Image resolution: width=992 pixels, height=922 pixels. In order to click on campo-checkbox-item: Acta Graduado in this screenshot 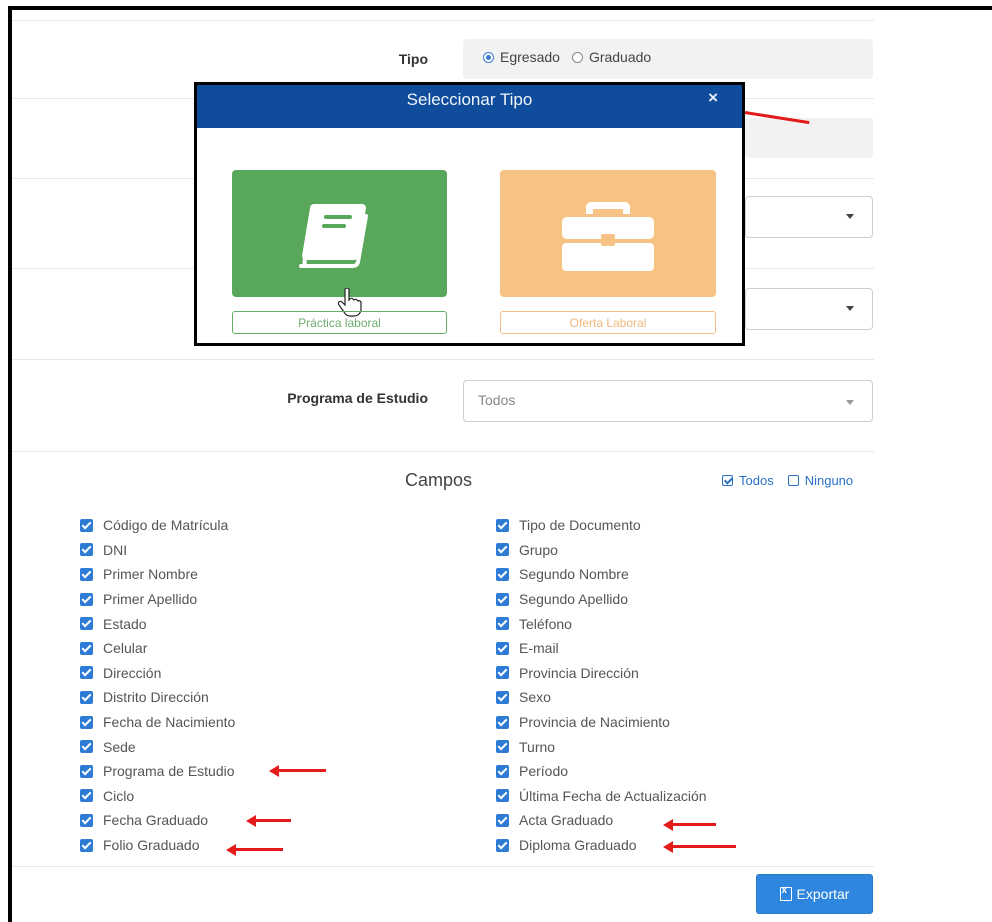, I will do `click(601, 820)`.